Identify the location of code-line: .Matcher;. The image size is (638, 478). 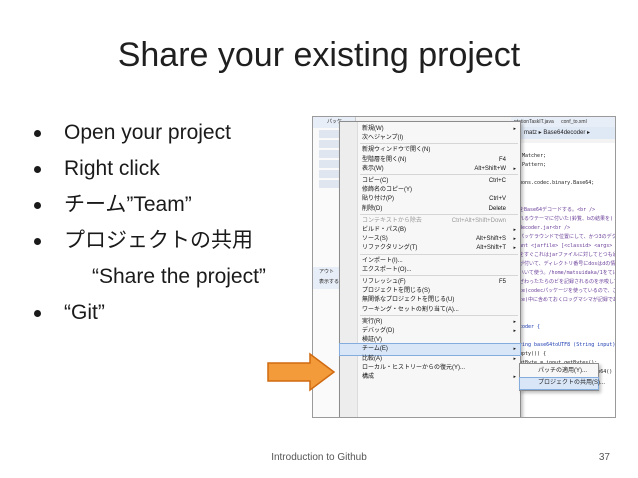
(533, 156).